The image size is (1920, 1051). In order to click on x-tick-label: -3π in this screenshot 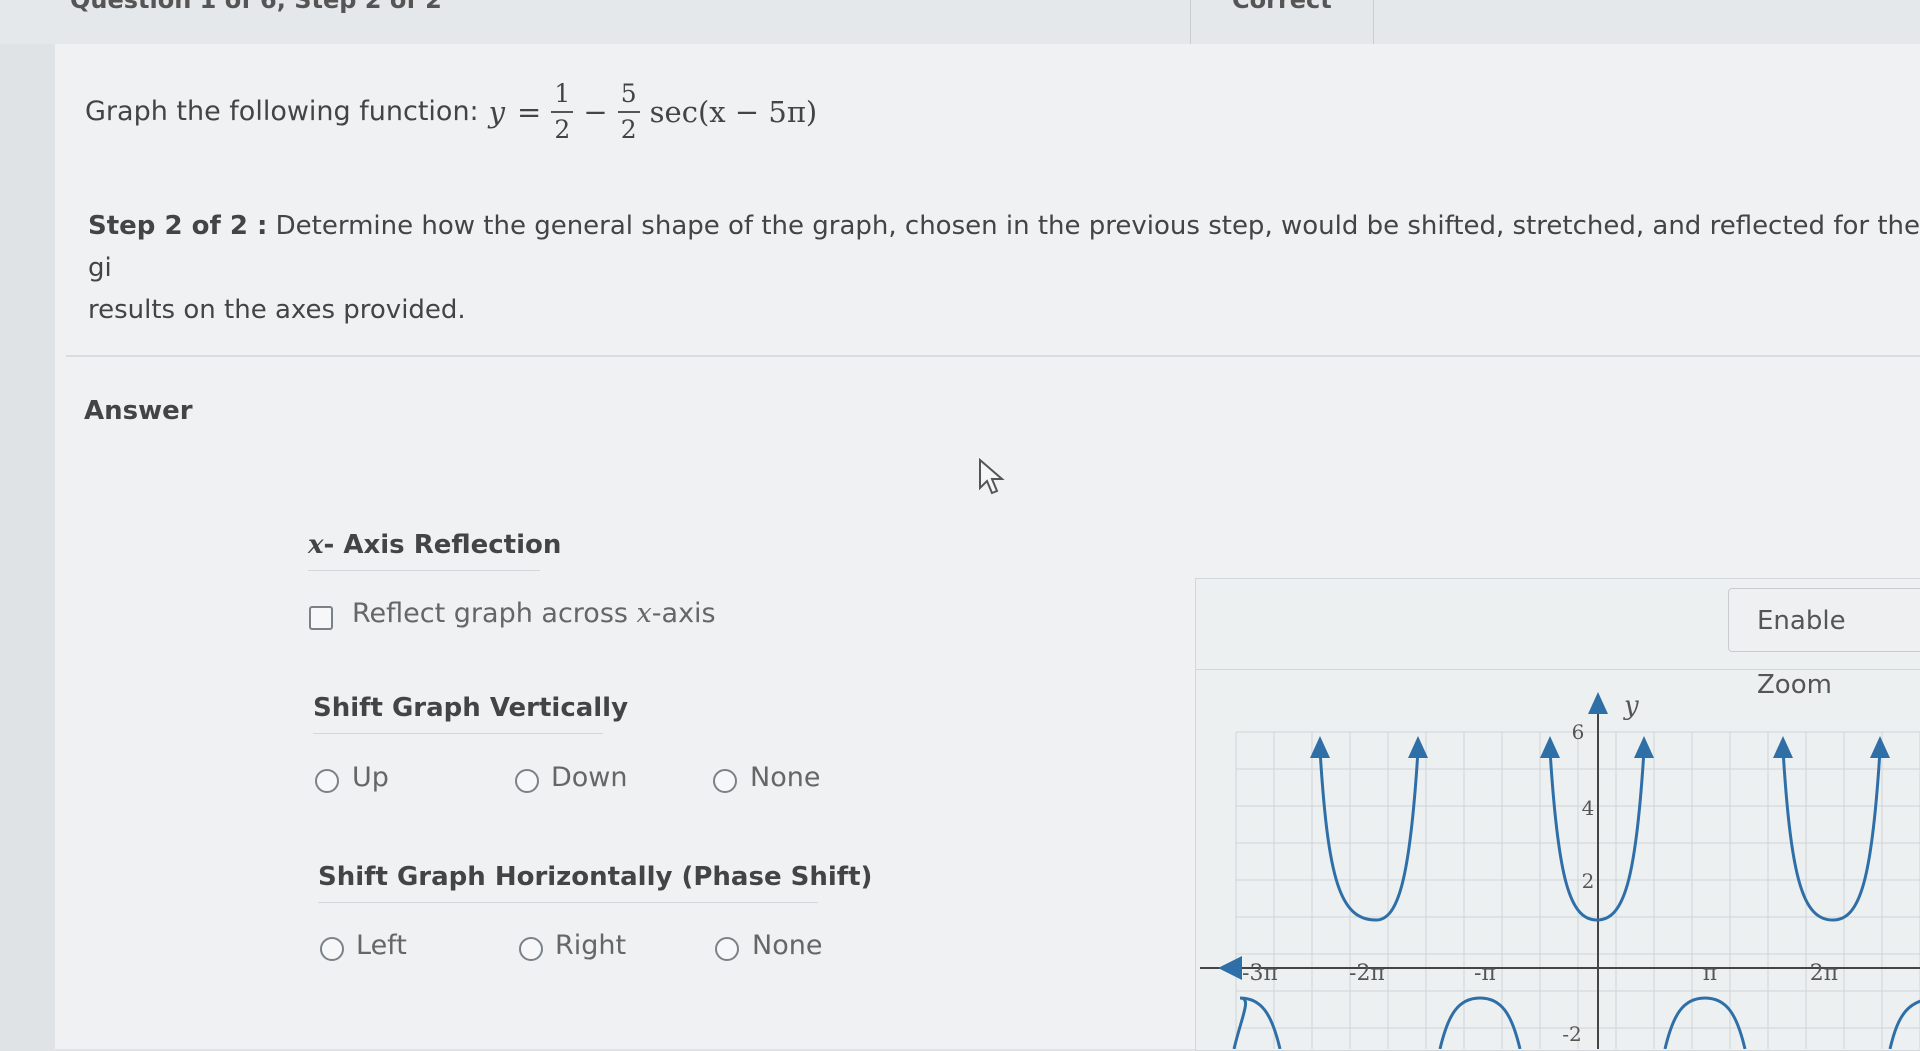, I will do `click(1260, 973)`.